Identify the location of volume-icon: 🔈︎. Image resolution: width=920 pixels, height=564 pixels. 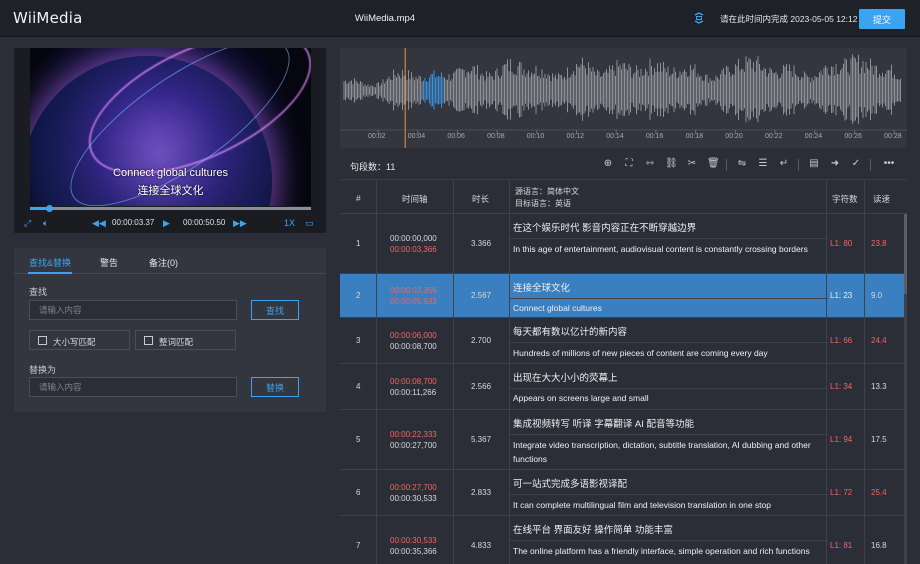
(45, 223).